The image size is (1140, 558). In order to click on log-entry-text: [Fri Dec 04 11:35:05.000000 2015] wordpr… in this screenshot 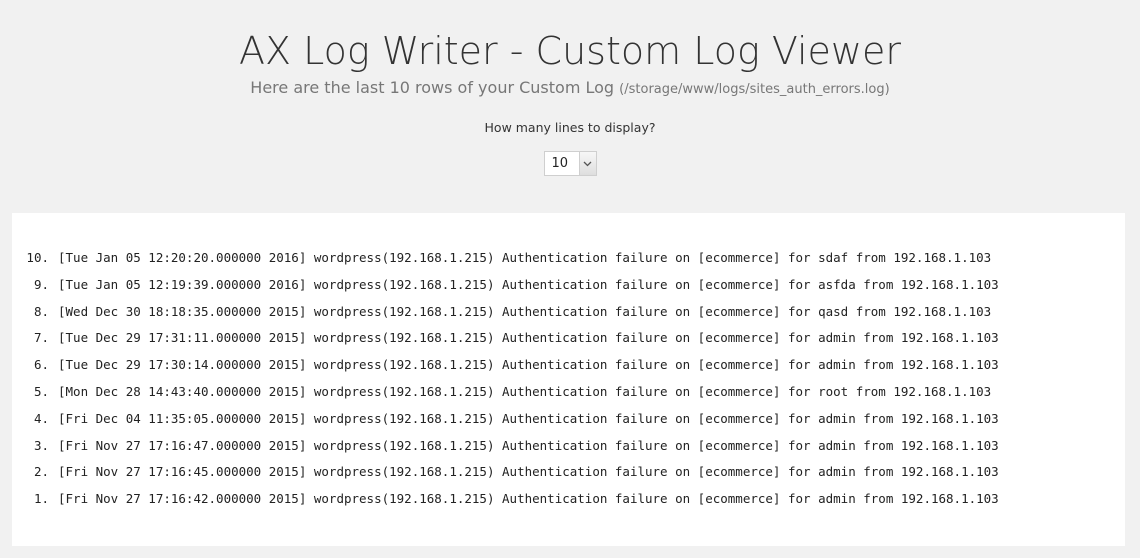, I will do `click(528, 418)`.